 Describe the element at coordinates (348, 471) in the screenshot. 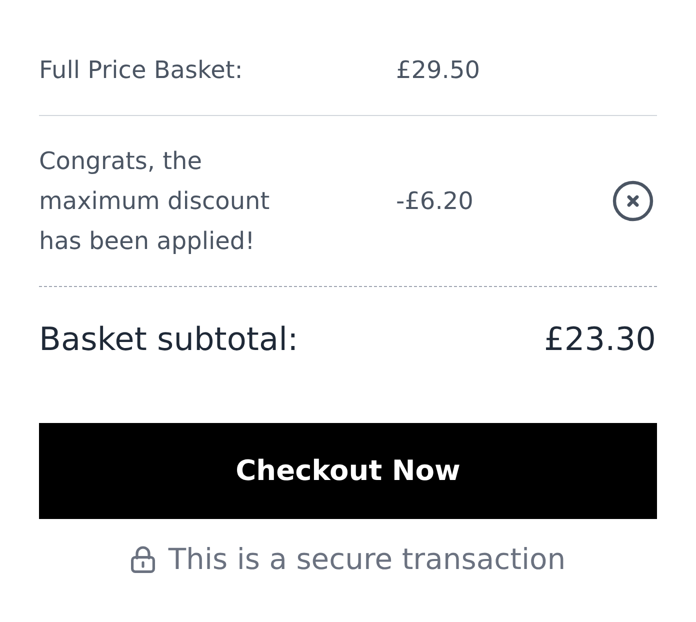

I see `checkout-button: Checkout Now` at that location.